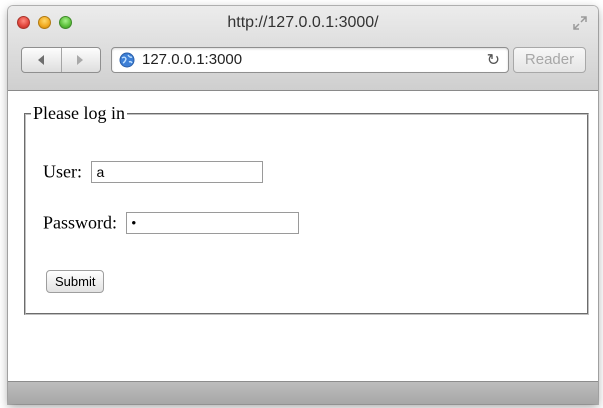  What do you see at coordinates (580, 23) in the screenshot?
I see `fullscreen-icon` at bounding box center [580, 23].